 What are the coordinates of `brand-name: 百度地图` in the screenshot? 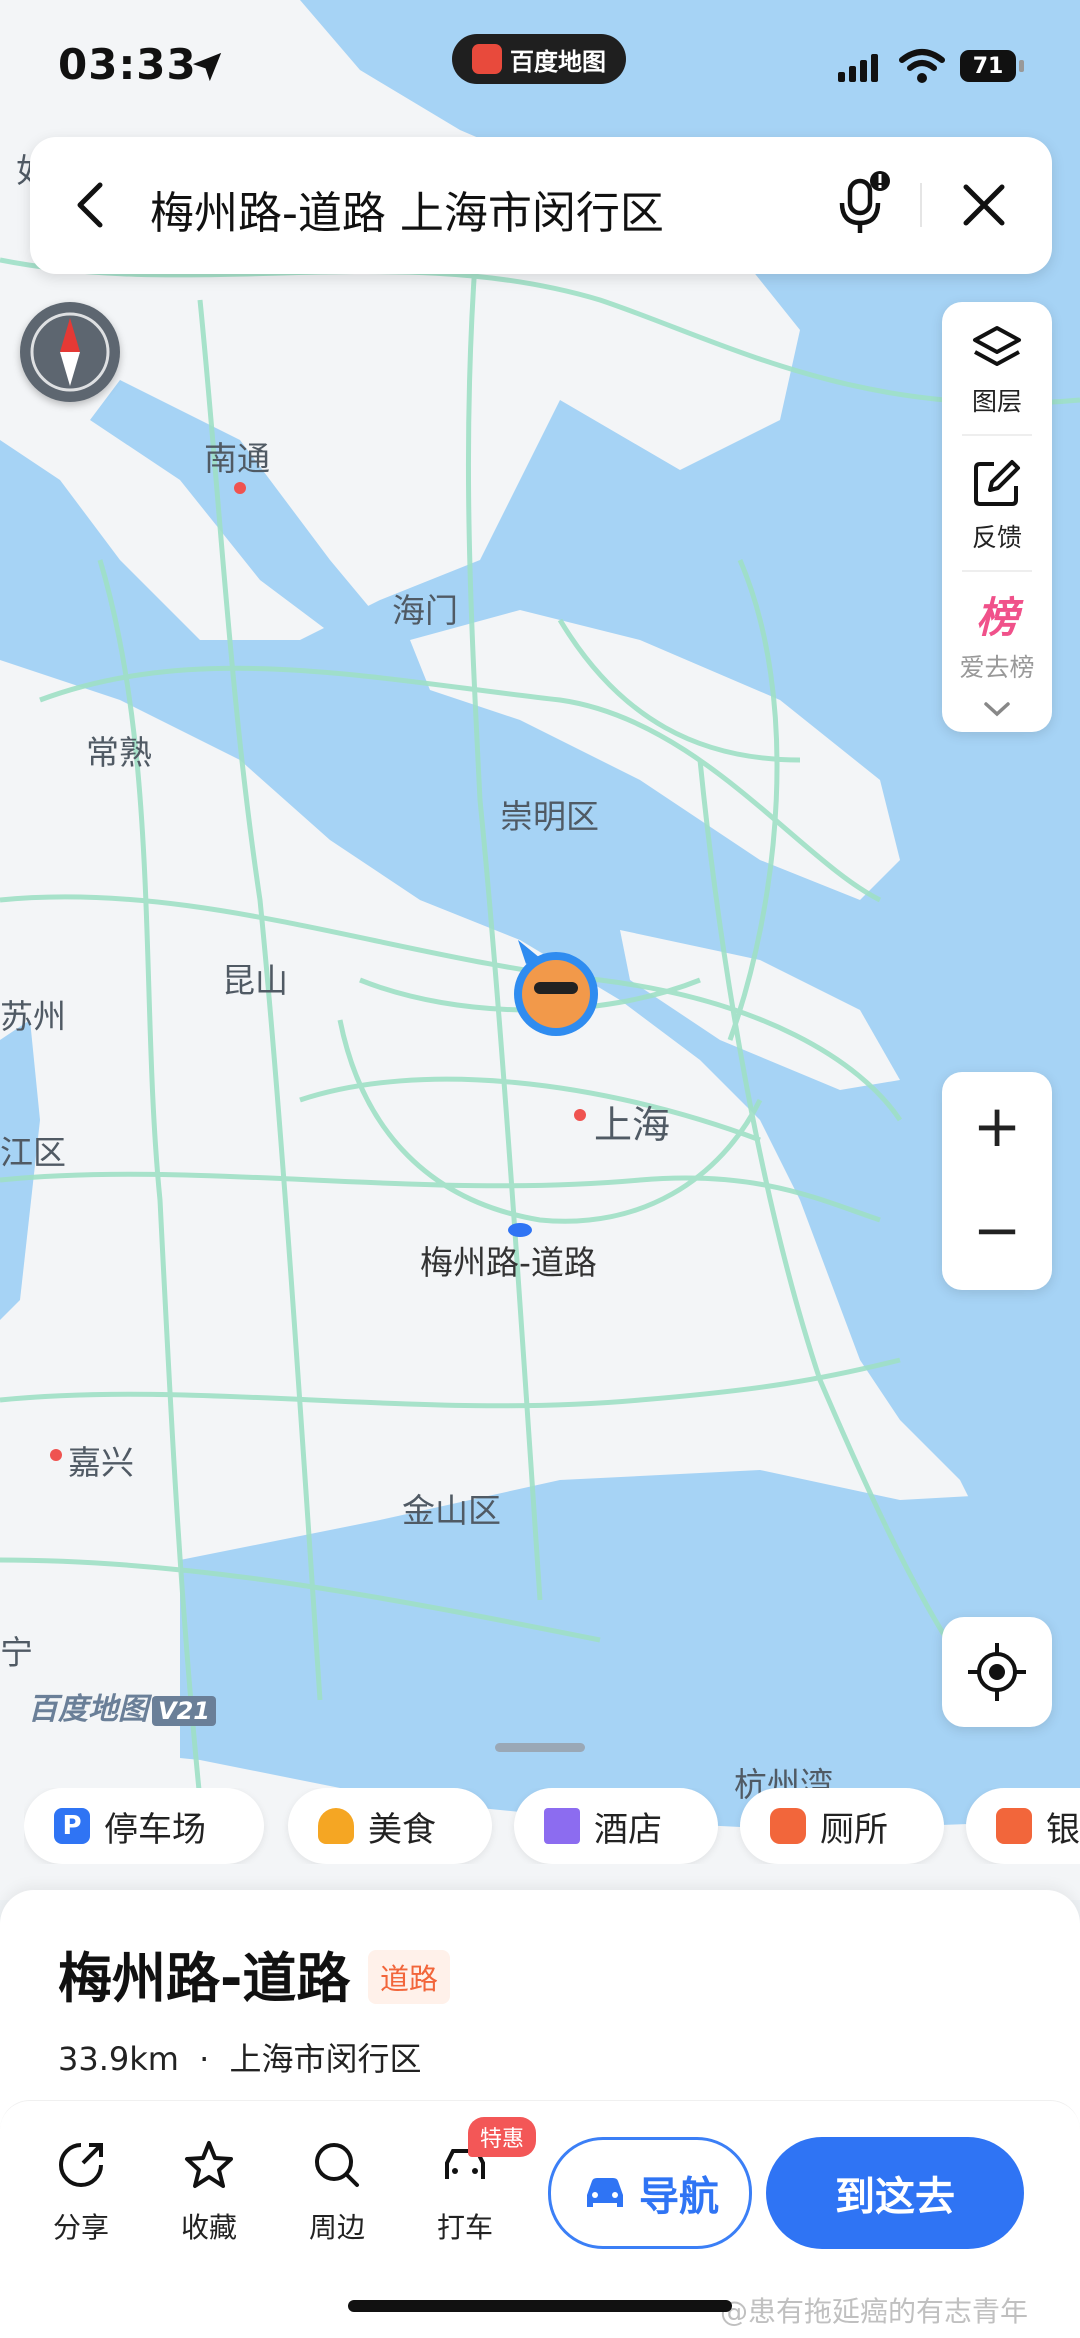 It's located at (88, 1709).